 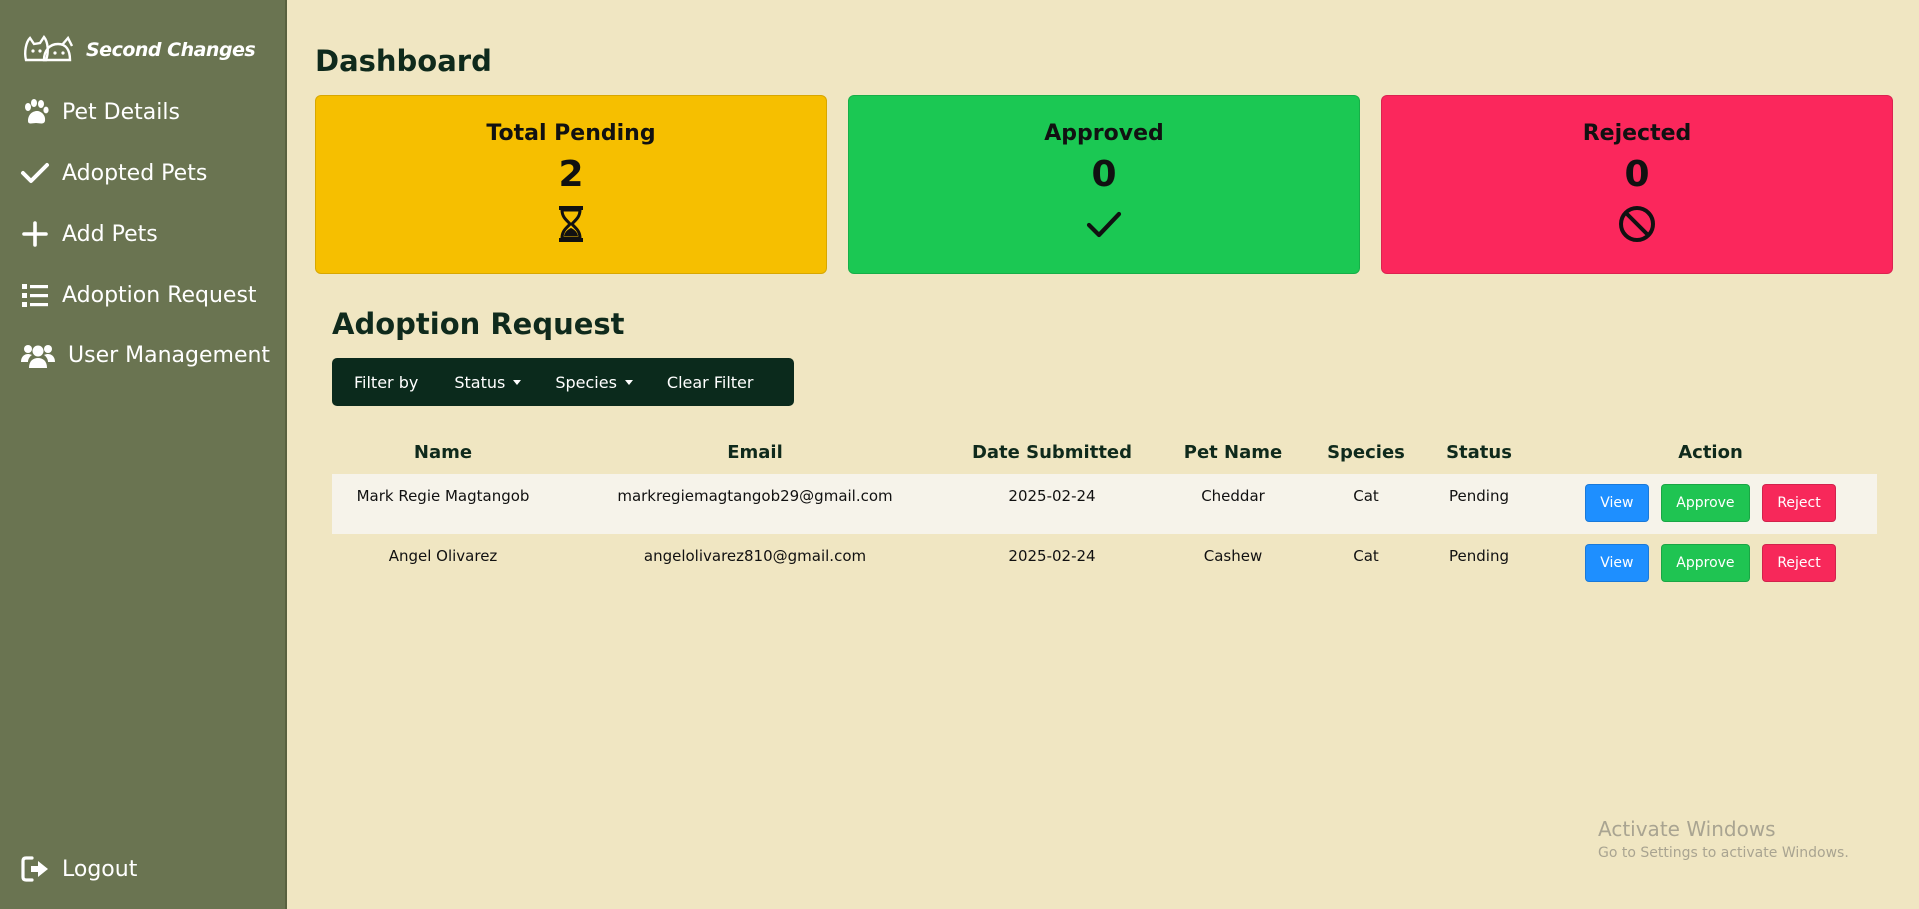 What do you see at coordinates (571, 133) in the screenshot?
I see `stat-label: Total Pending` at bounding box center [571, 133].